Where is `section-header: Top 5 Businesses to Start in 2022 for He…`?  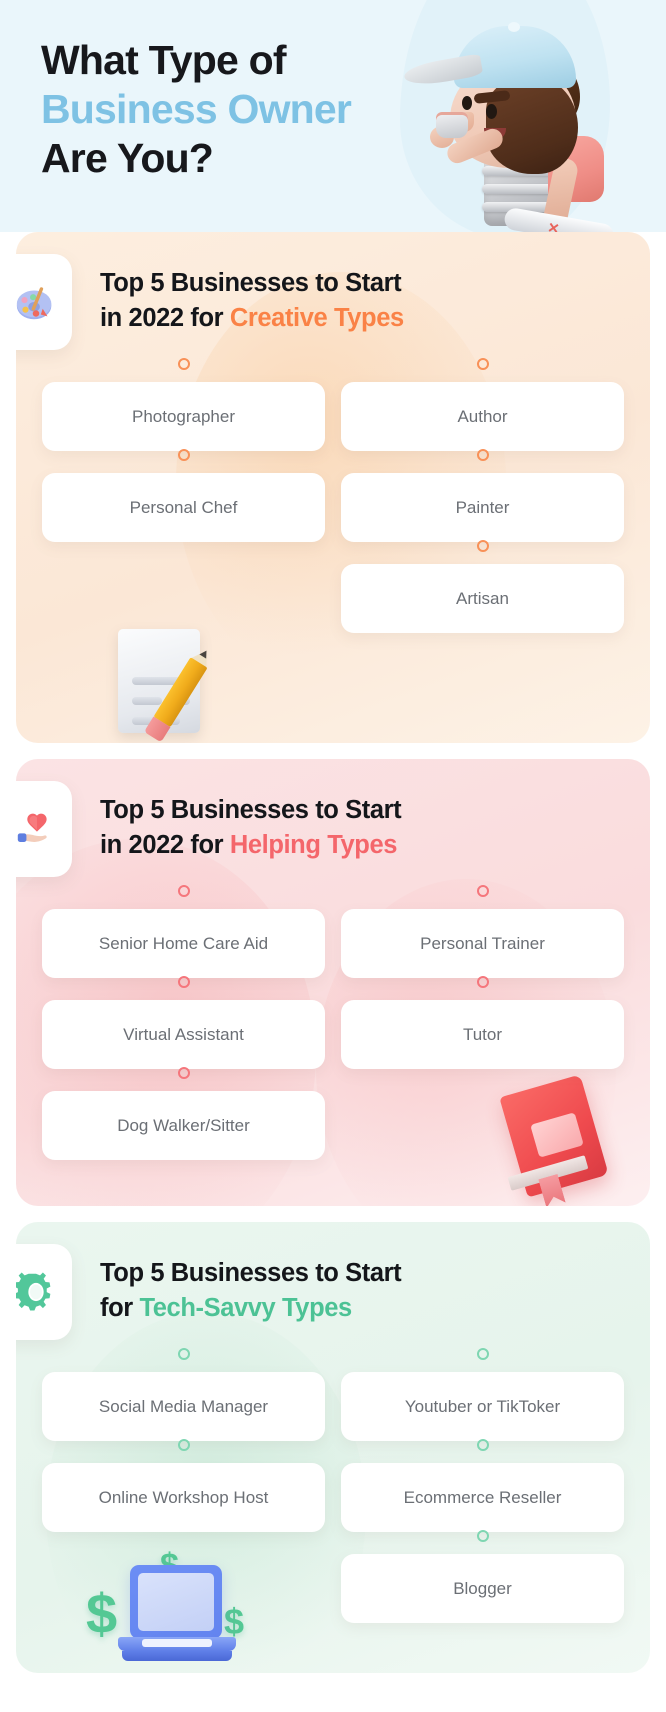
section-header: Top 5 Businesses to Start in 2022 for He… is located at coordinates (333, 818).